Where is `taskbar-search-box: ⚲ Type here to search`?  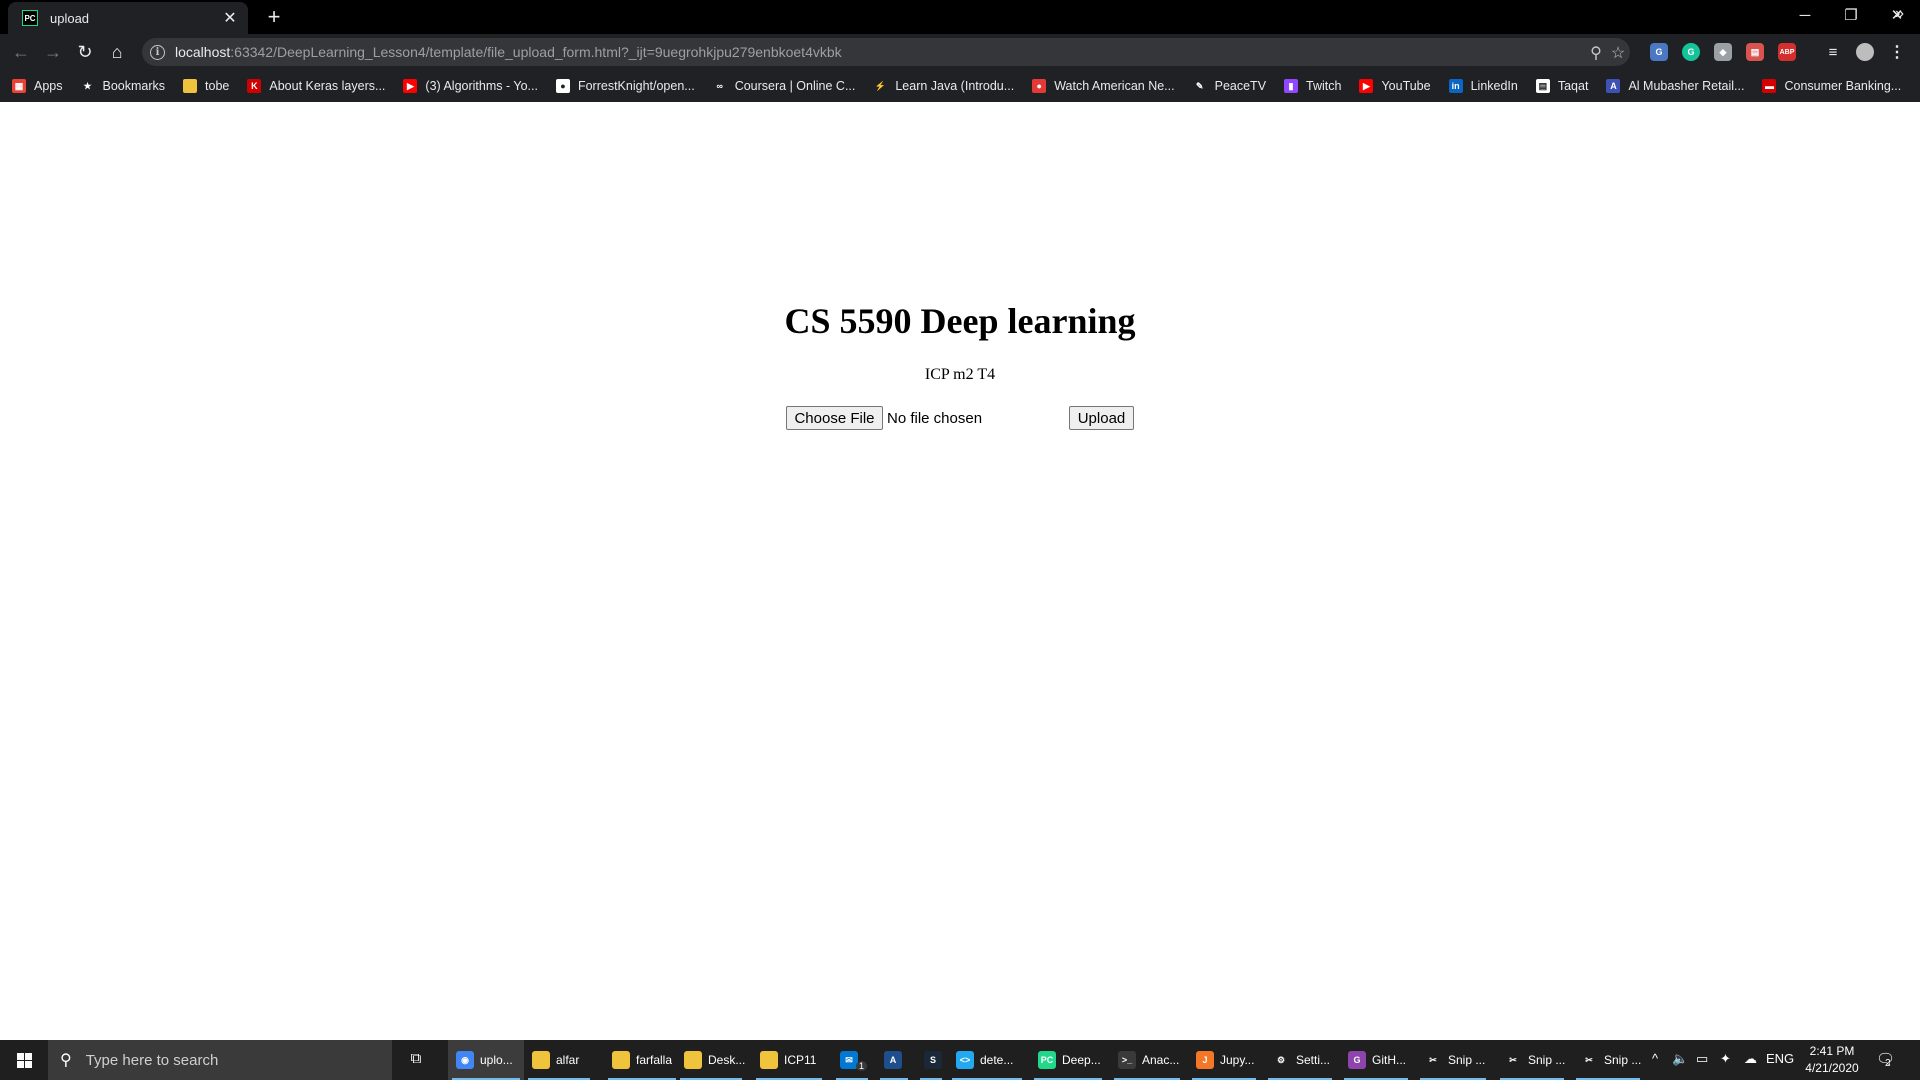 taskbar-search-box: ⚲ Type here to search is located at coordinates (220, 1060).